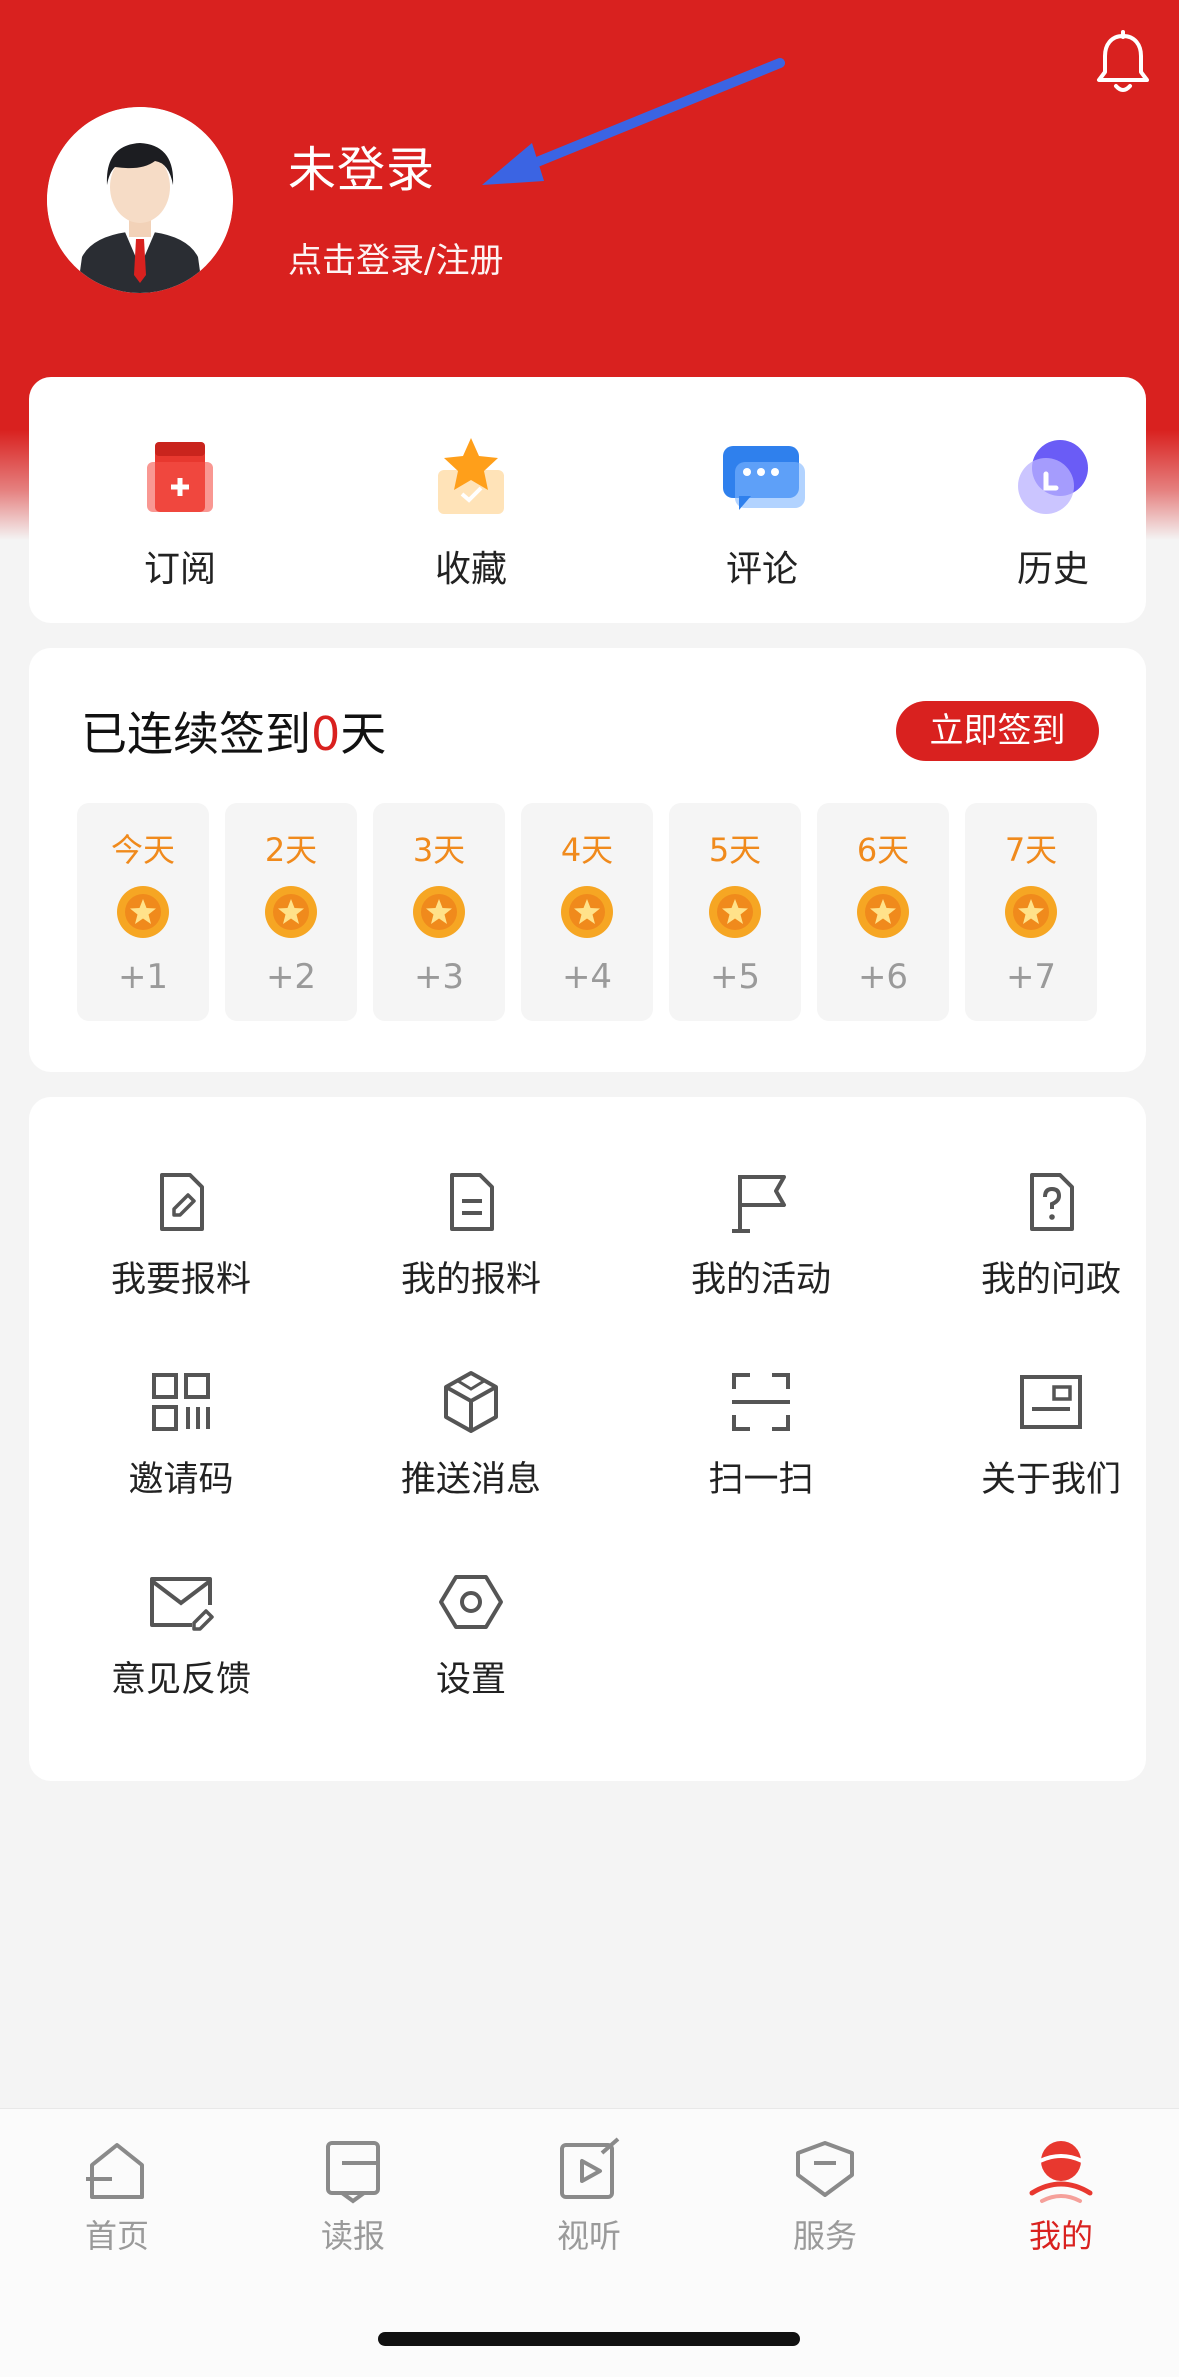  I want to click on scan-icon, so click(761, 1402).